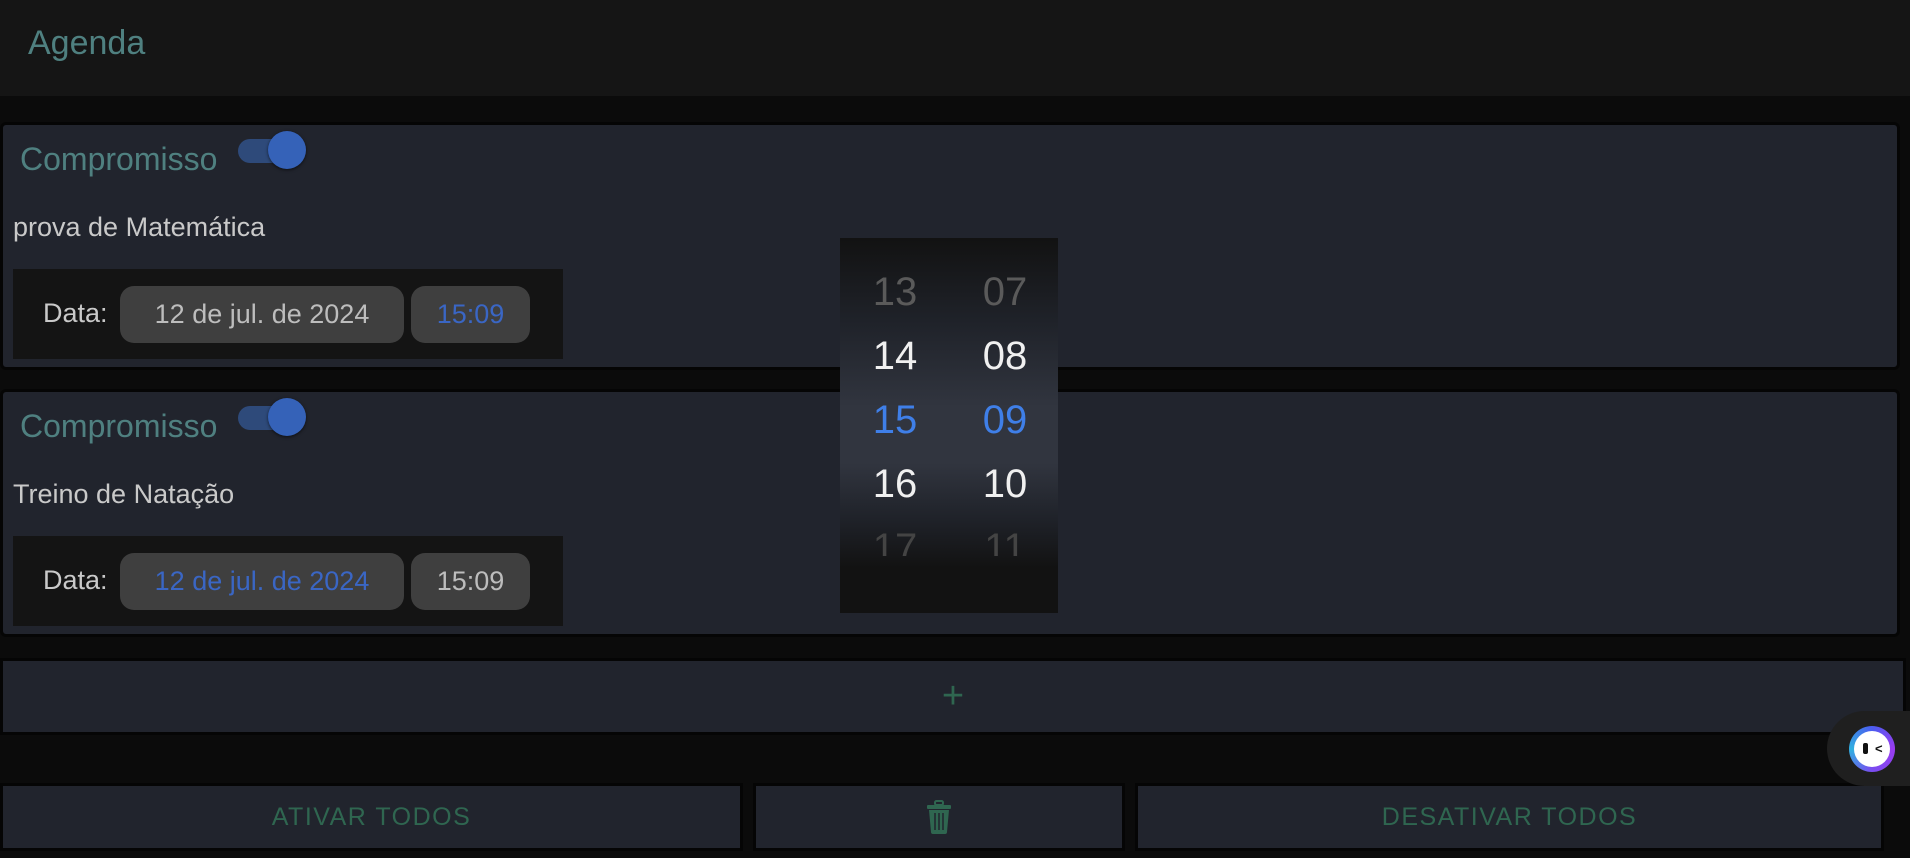 This screenshot has width=1910, height=858. Describe the element at coordinates (87, 43) in the screenshot. I see `page-title: Agenda` at that location.